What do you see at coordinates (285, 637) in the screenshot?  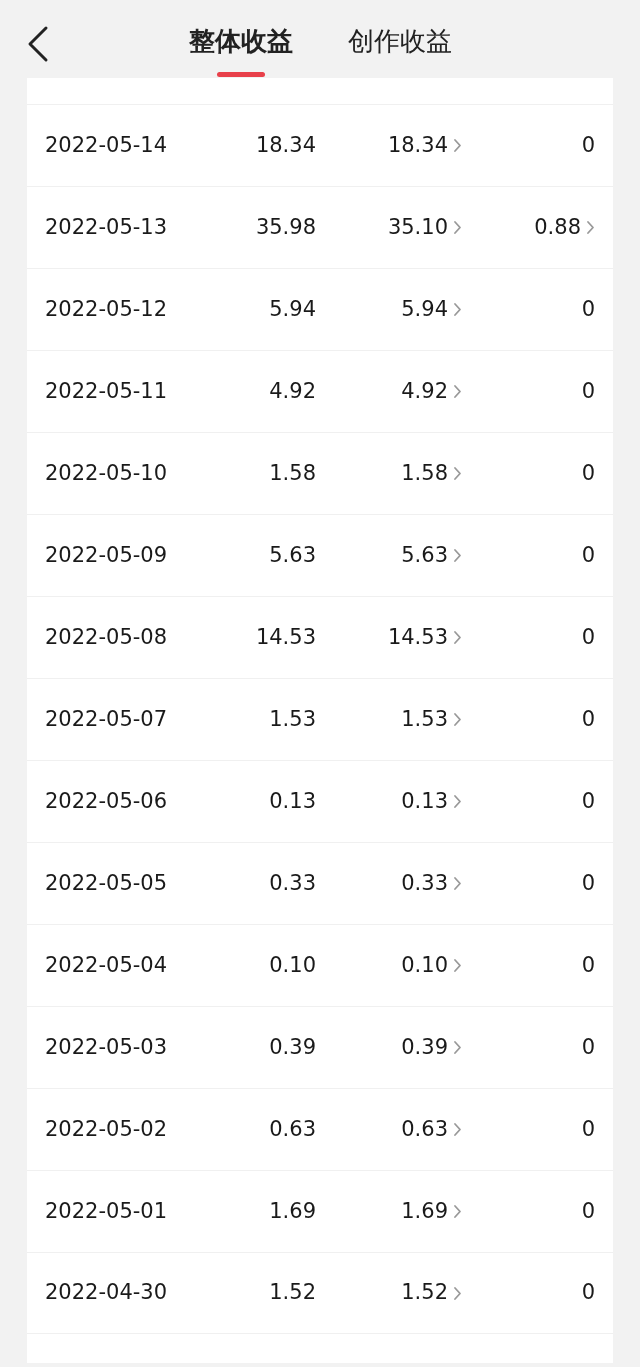 I see `amount-text: 14.53` at bounding box center [285, 637].